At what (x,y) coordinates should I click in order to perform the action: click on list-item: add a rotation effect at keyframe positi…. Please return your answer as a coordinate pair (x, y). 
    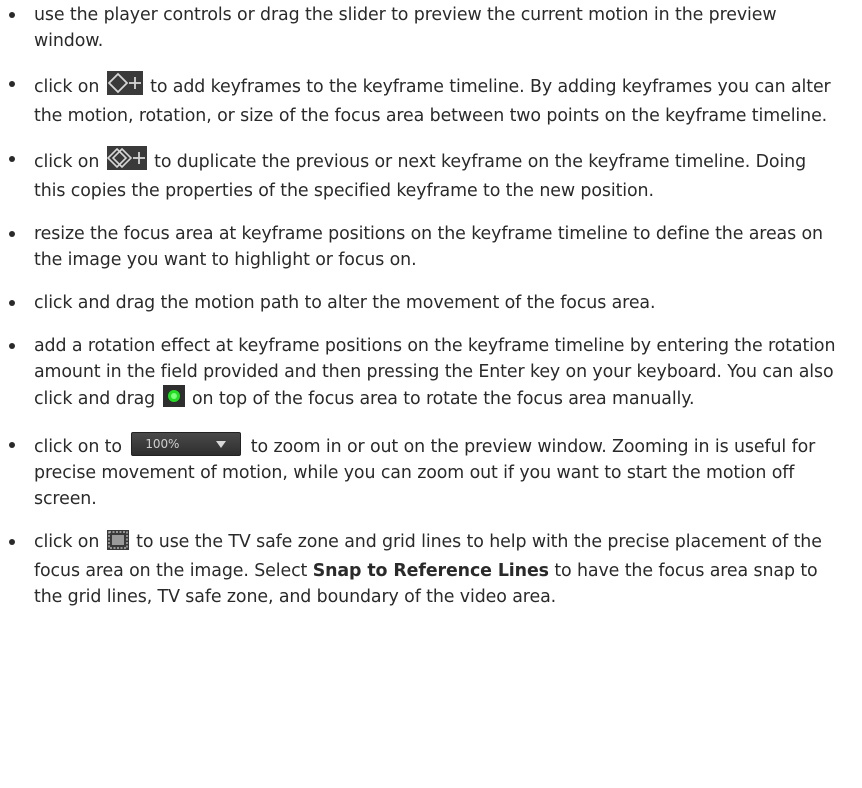
    Looking at the image, I should click on (419, 374).